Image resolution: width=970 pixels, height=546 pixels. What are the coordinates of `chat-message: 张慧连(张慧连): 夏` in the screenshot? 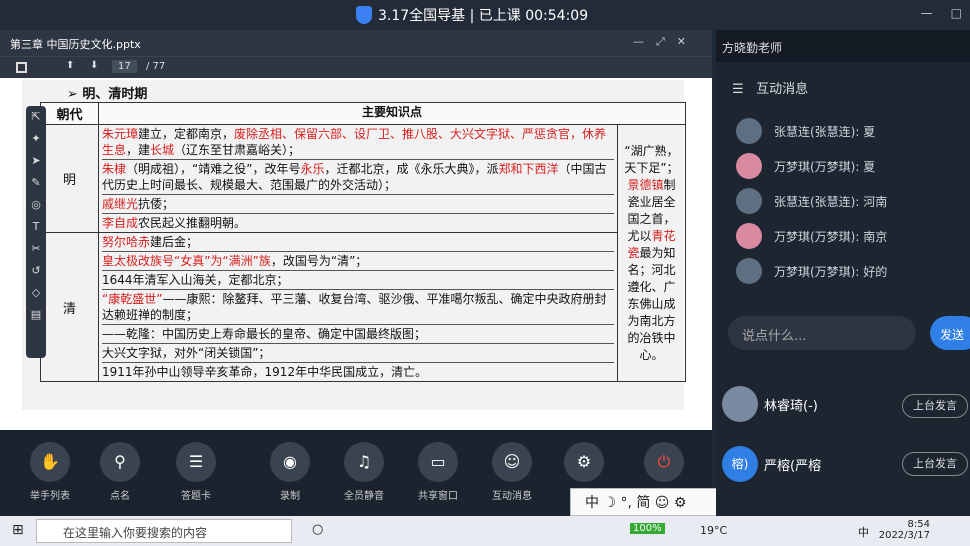 It's located at (805, 131).